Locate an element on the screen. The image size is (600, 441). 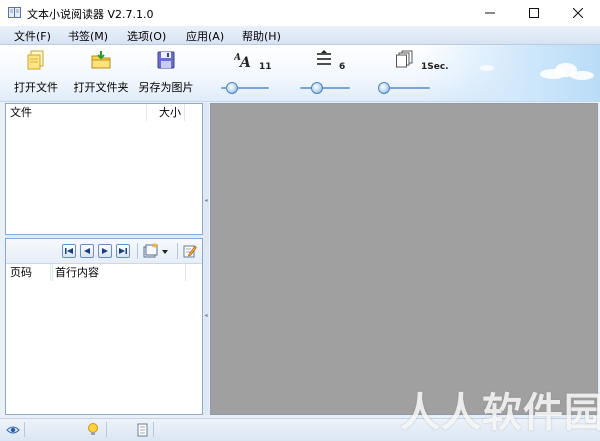
open-folder-button: 打开文件夹 is located at coordinates (101, 72).